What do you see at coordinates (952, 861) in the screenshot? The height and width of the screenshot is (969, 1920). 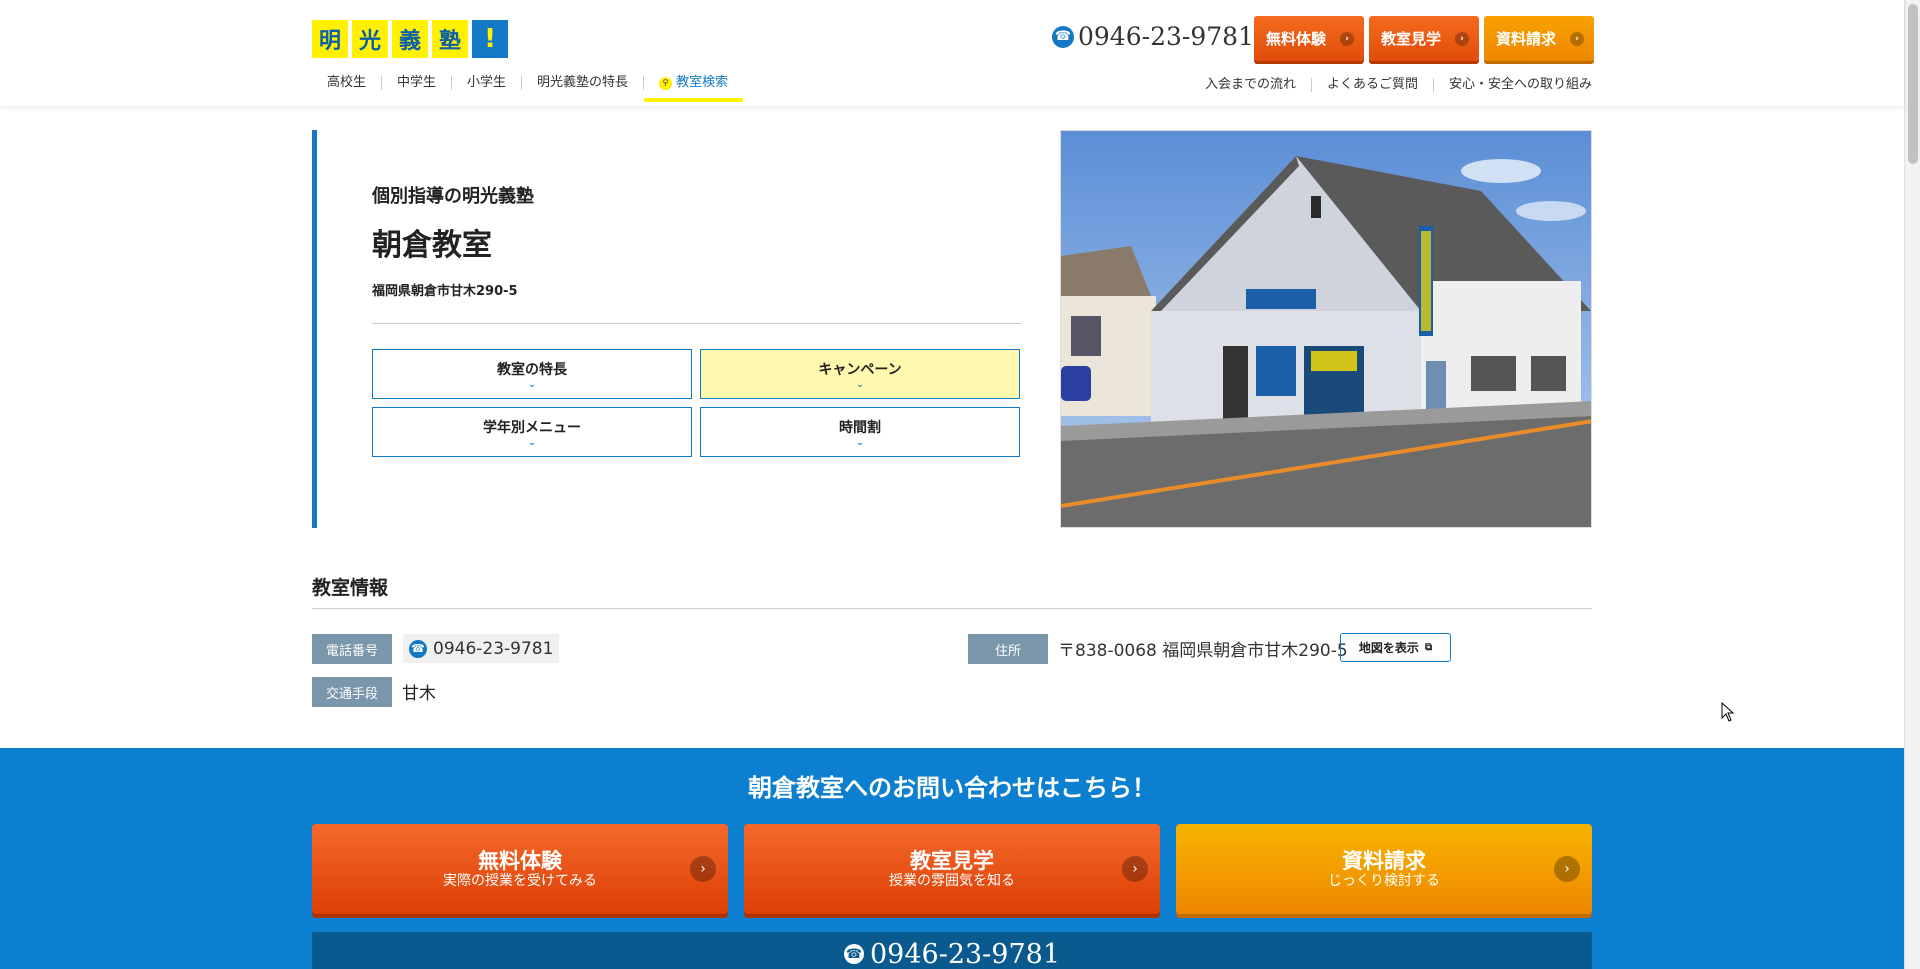 I see `cta-button-title: 教室見学` at bounding box center [952, 861].